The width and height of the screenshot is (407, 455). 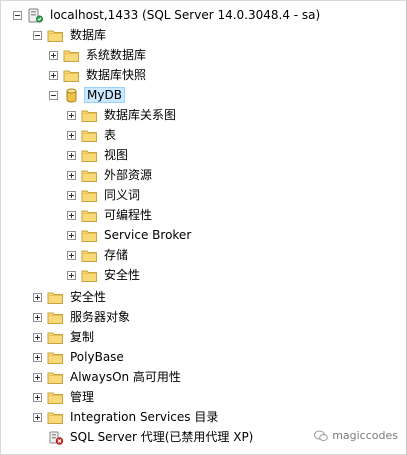 I want to click on tree-node-top-level: 管理, so click(x=64, y=397).